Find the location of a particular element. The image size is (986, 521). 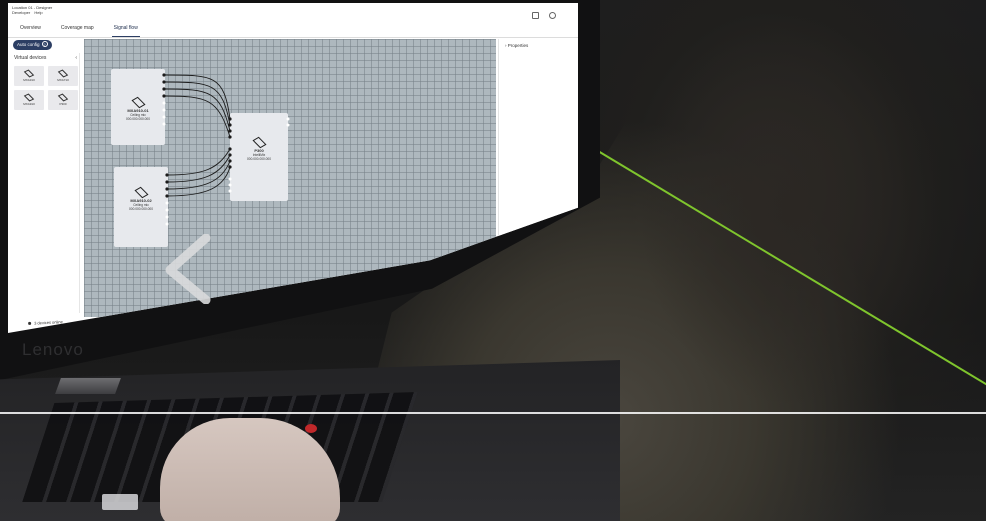

auto-config-button: Auto config? is located at coordinates (32, 45).